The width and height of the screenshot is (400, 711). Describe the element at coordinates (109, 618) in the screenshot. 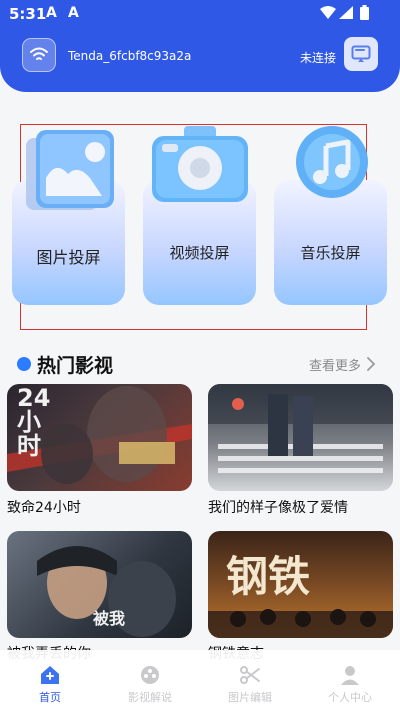

I see `poster-text: 被我` at that location.